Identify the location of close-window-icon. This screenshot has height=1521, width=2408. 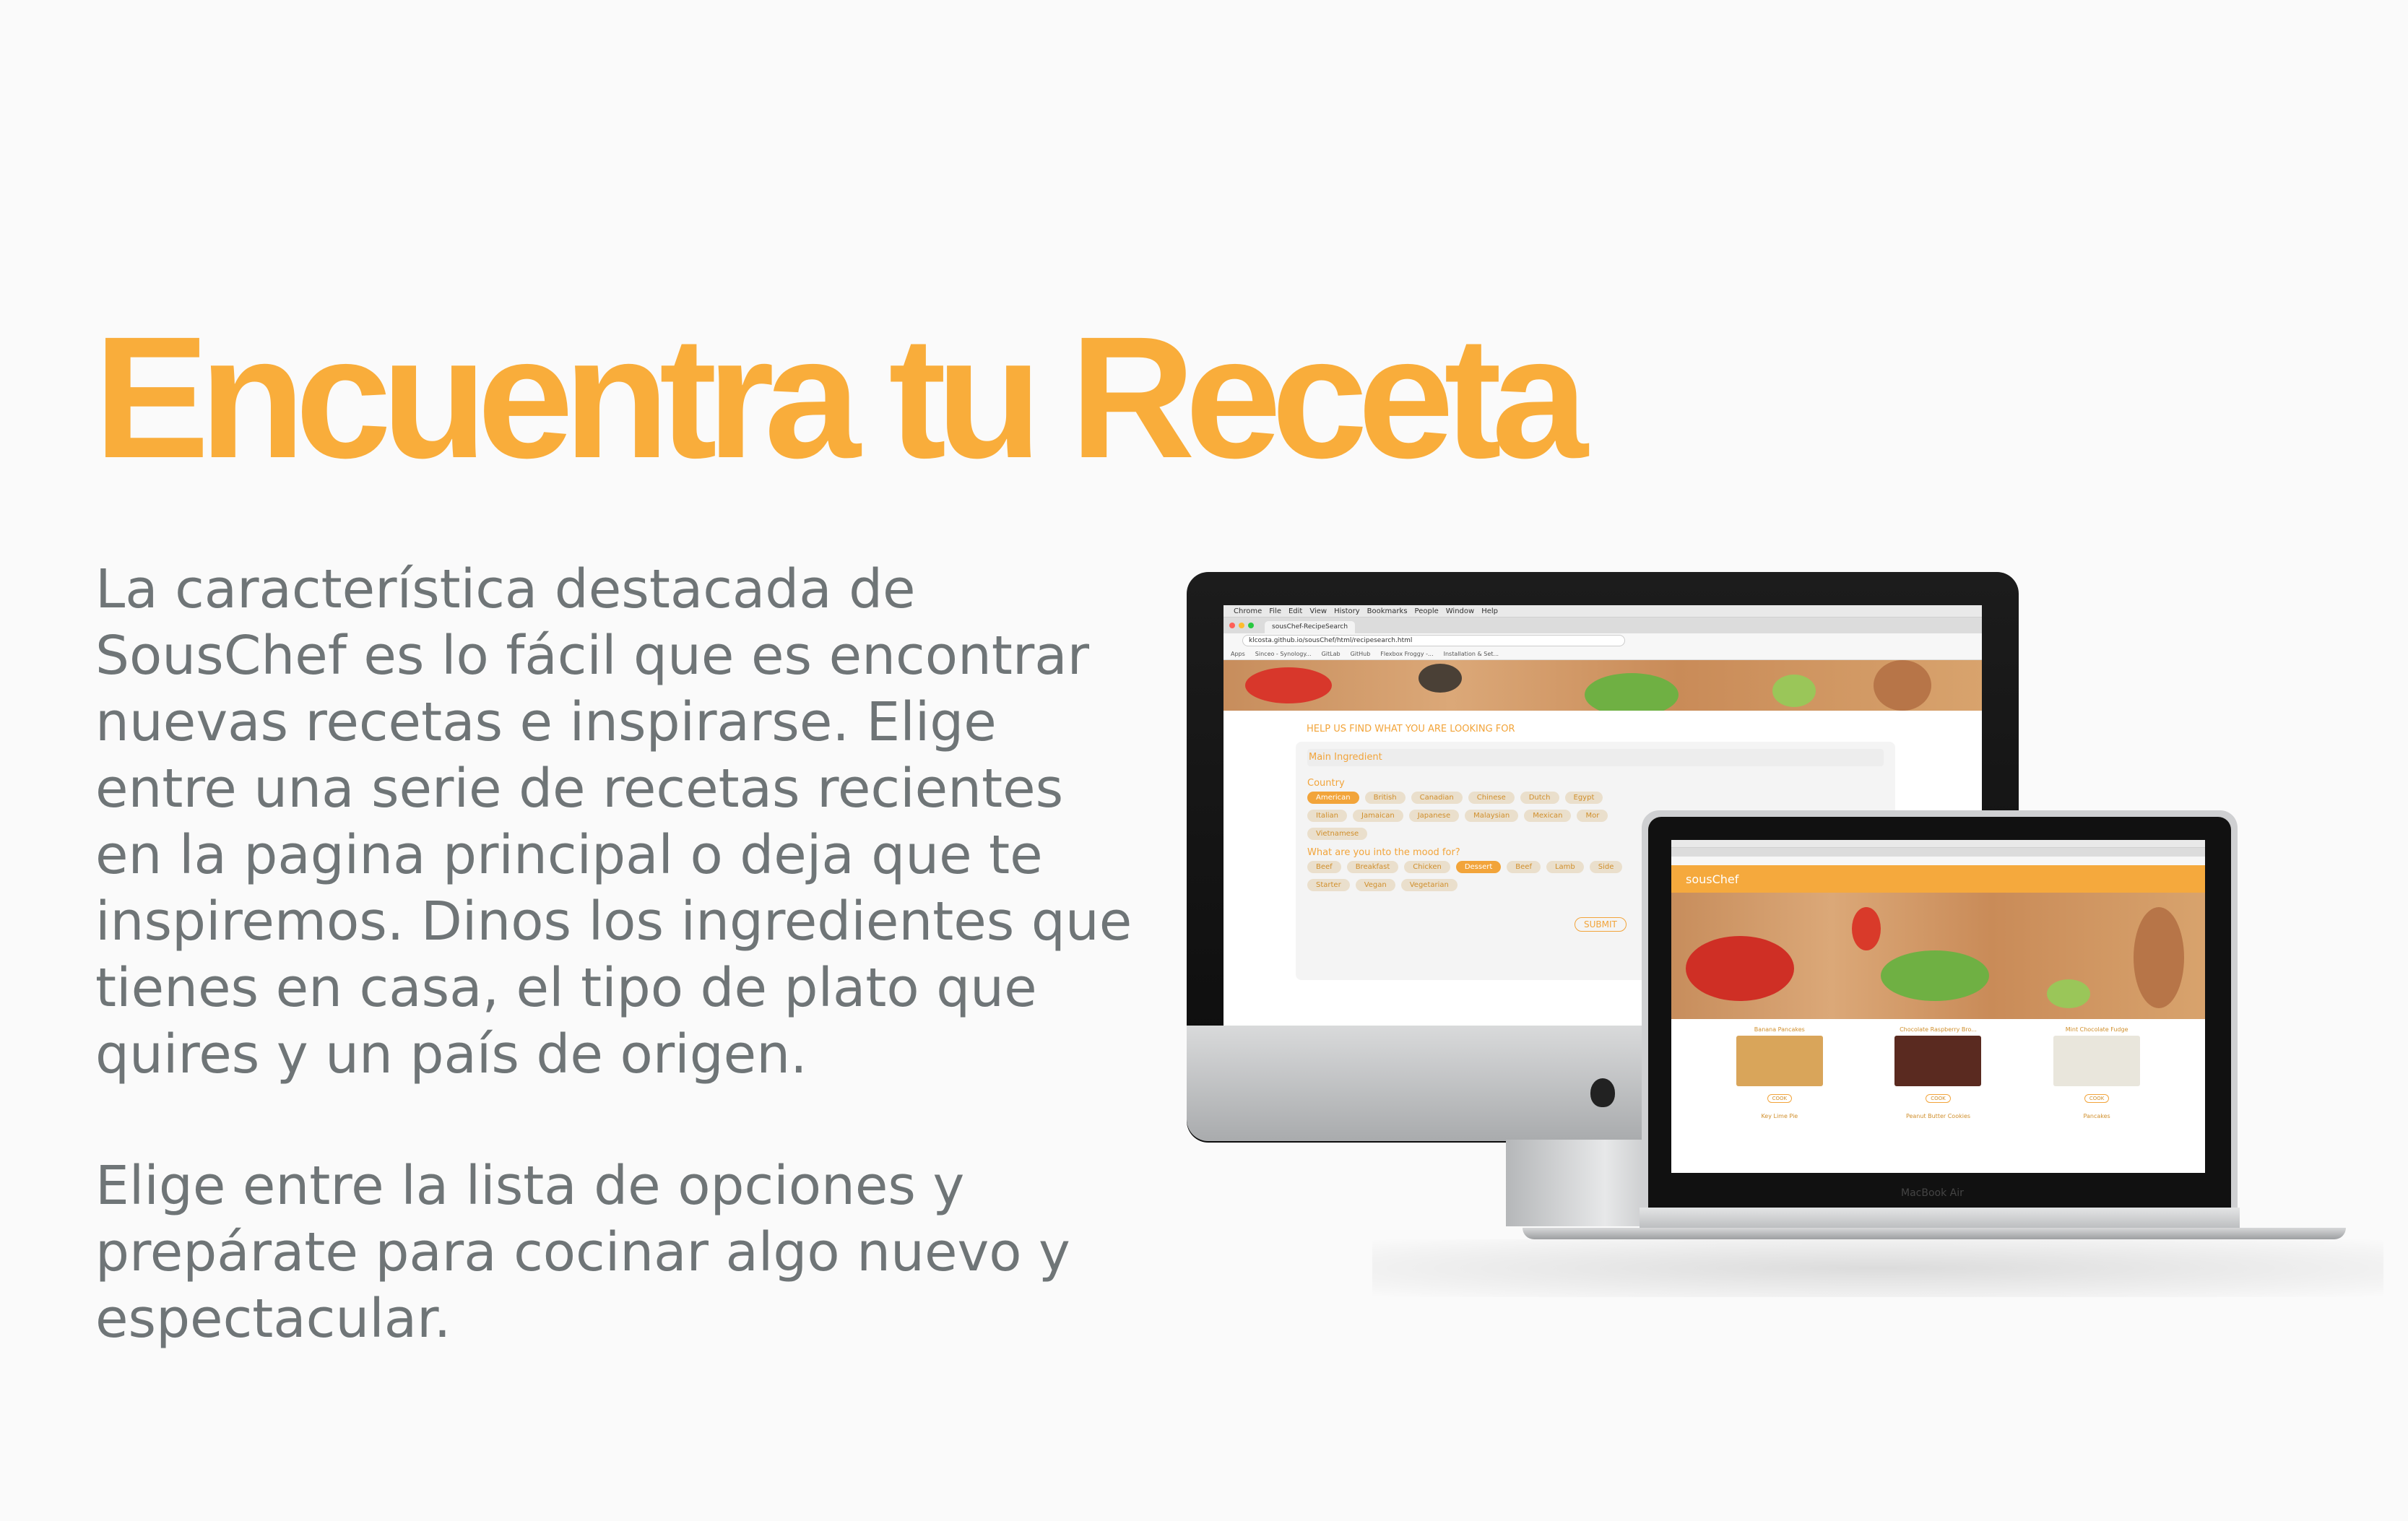
(1232, 625).